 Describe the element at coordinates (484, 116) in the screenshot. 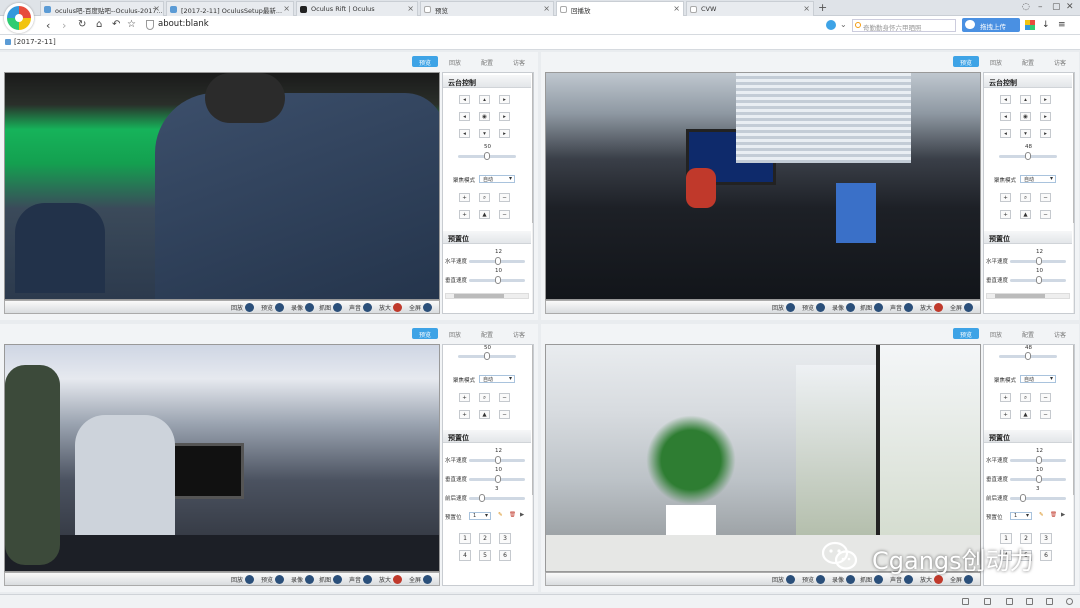

I see `ptz-direction-button: ◉` at that location.